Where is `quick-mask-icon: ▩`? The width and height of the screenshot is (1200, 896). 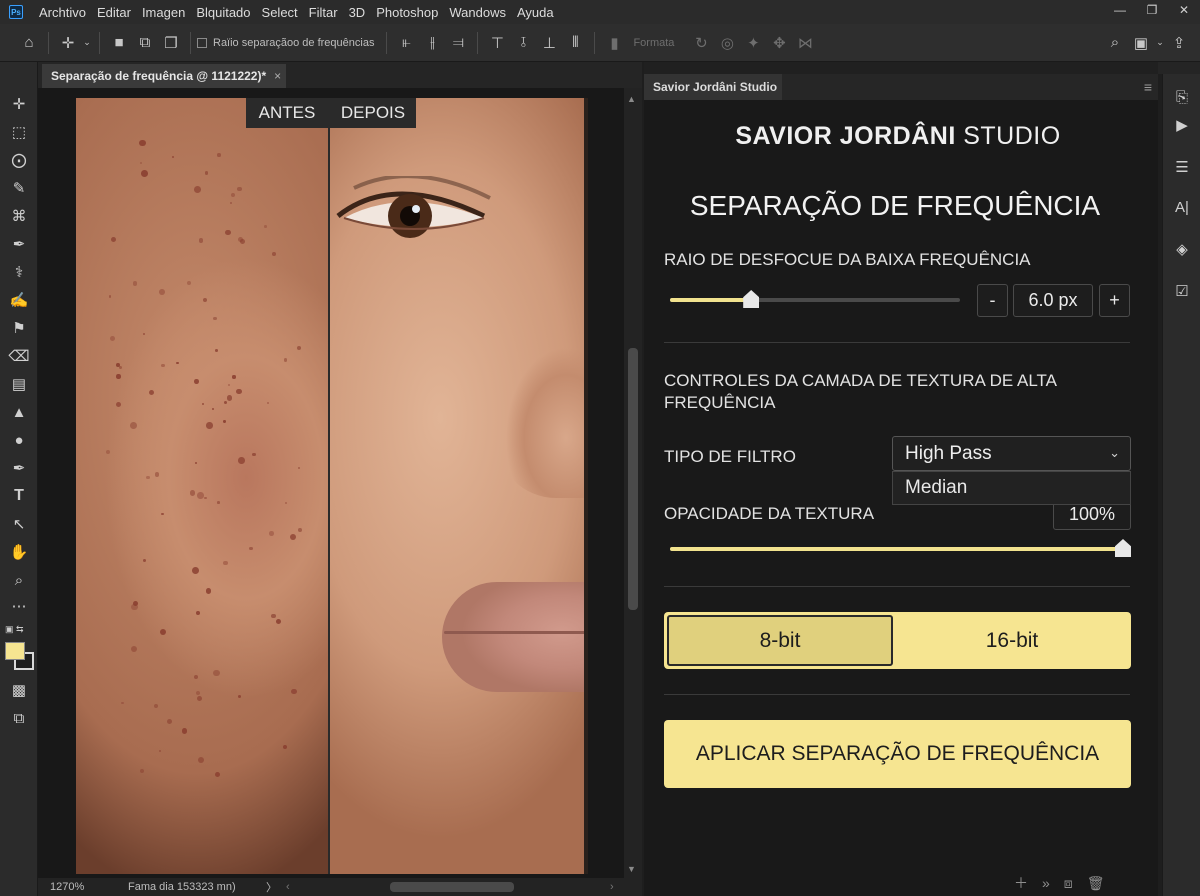
quick-mask-icon: ▩ is located at coordinates (19, 690).